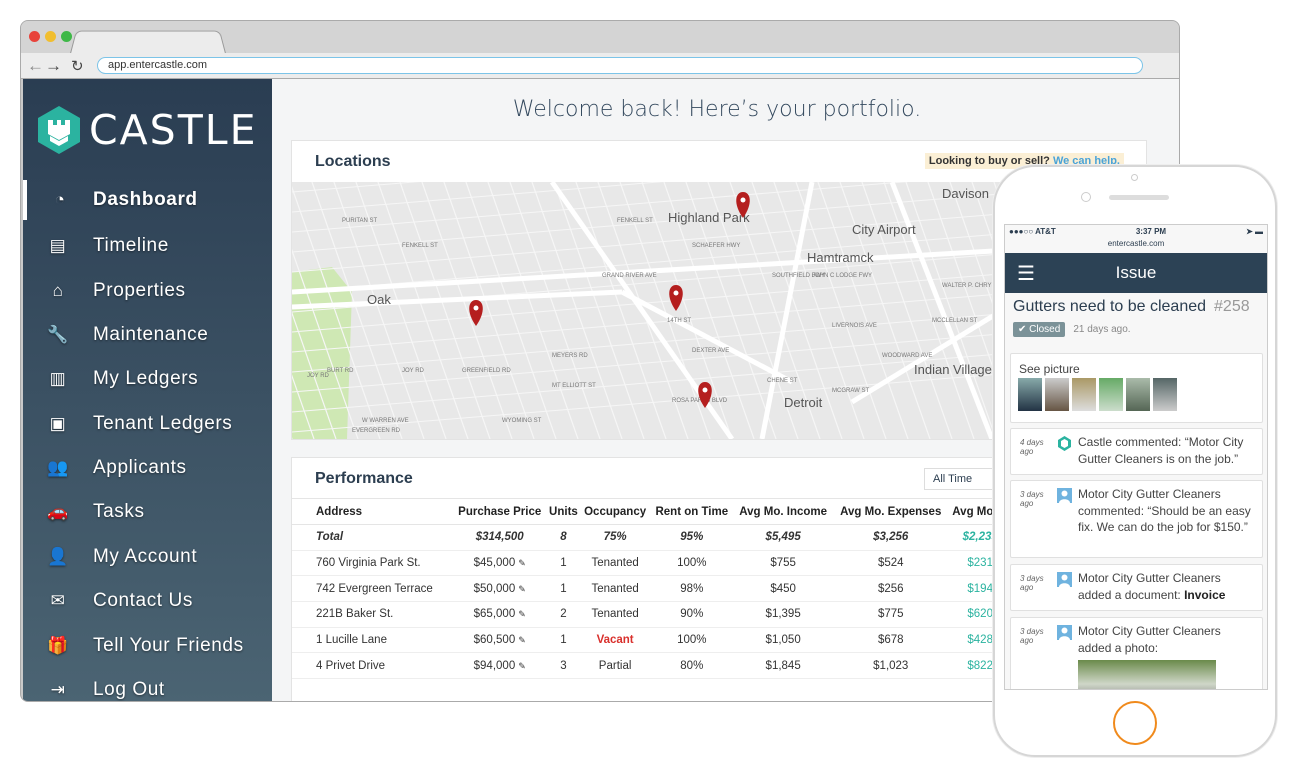 The width and height of the screenshot is (1300, 782). Describe the element at coordinates (66, 36) in the screenshot. I see `maximize-window-button` at that location.